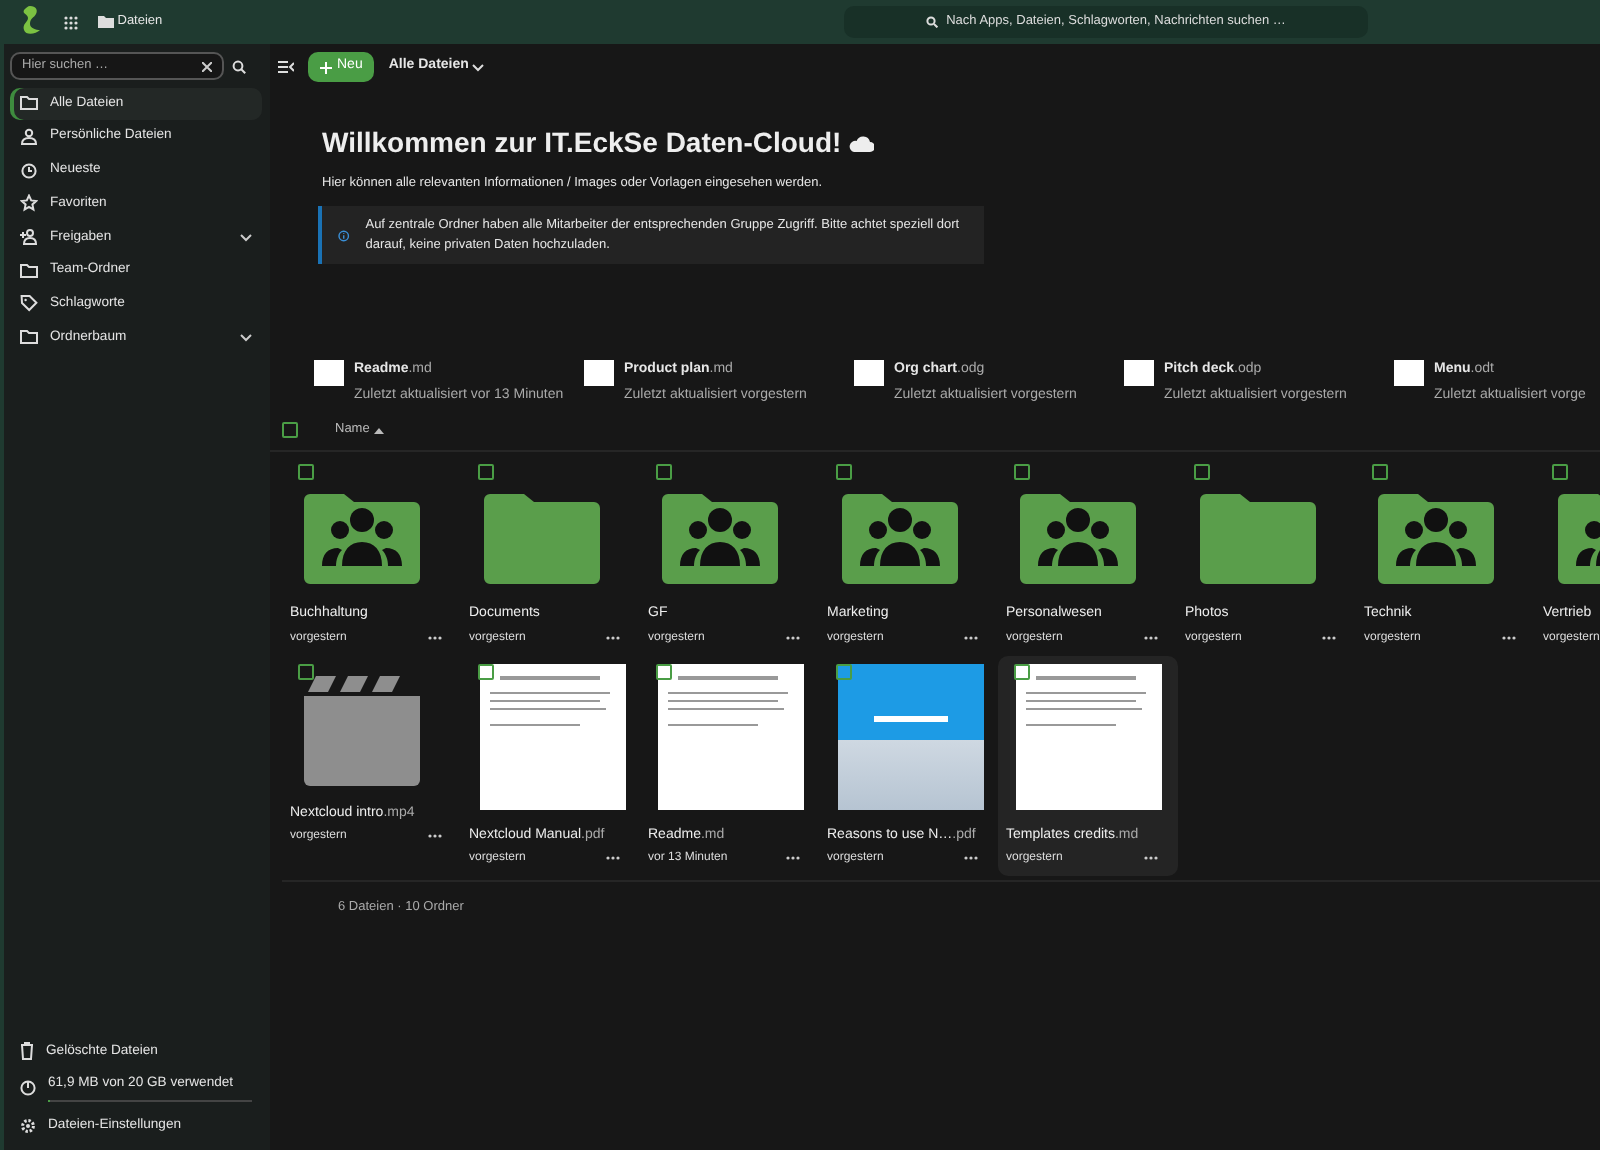 This screenshot has height=1150, width=1600. Describe the element at coordinates (29, 137) in the screenshot. I see `person-icon` at that location.